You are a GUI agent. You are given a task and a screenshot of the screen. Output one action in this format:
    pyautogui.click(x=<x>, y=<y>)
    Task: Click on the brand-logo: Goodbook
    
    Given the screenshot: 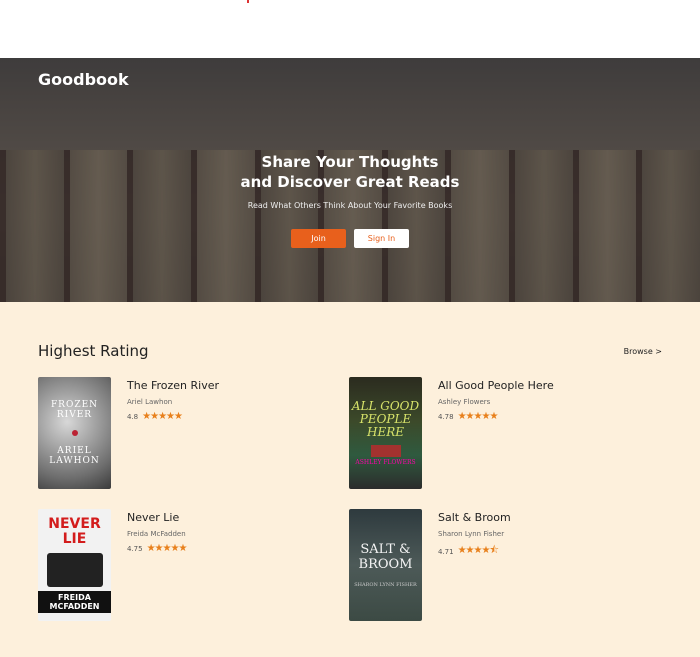 What is the action you would take?
    pyautogui.click(x=83, y=79)
    